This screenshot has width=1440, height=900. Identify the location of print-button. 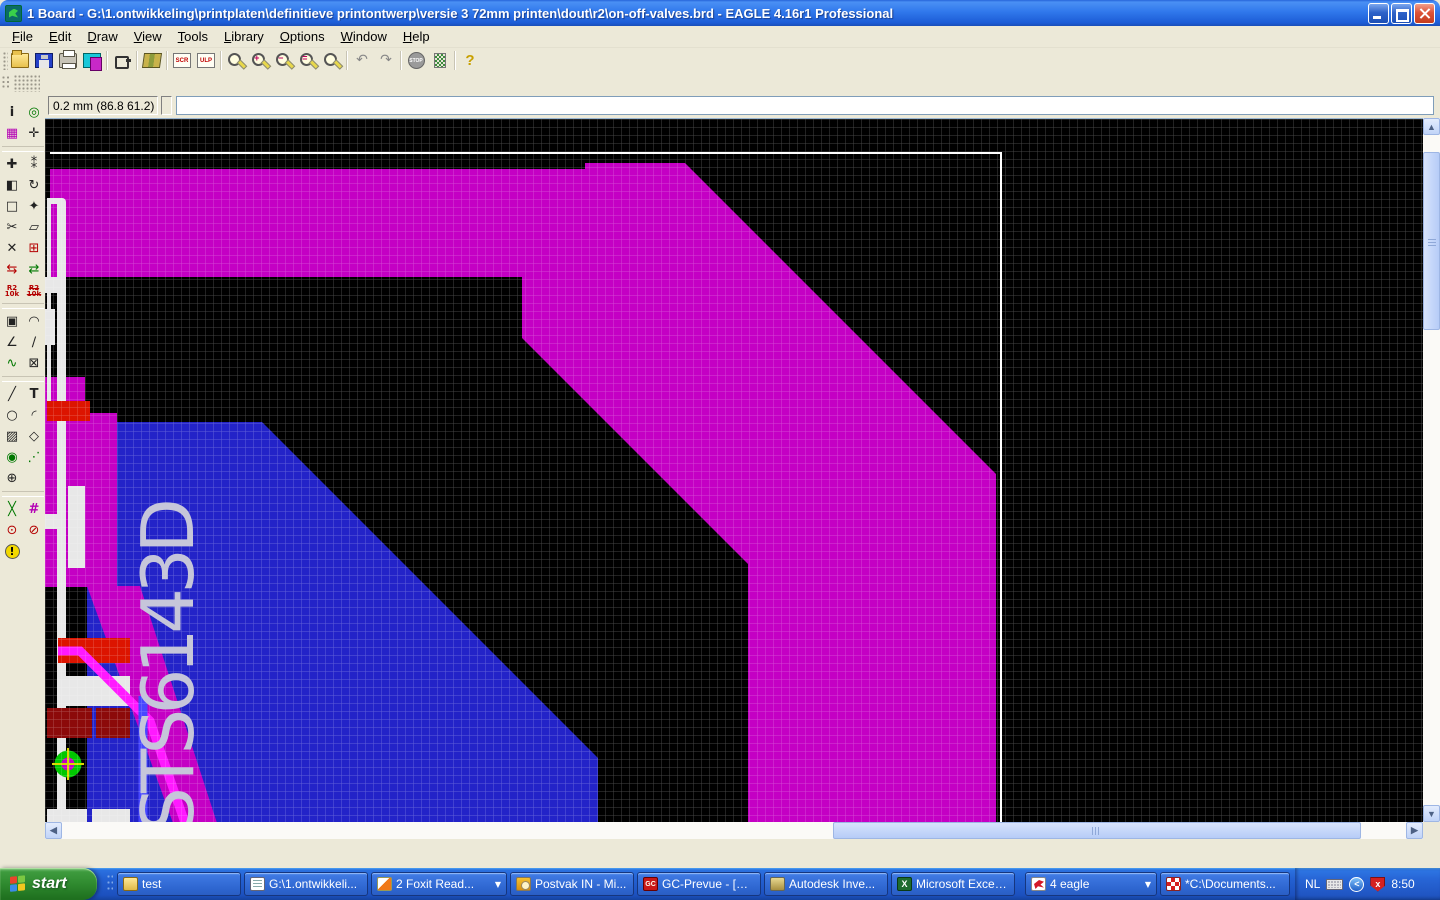
(68, 60).